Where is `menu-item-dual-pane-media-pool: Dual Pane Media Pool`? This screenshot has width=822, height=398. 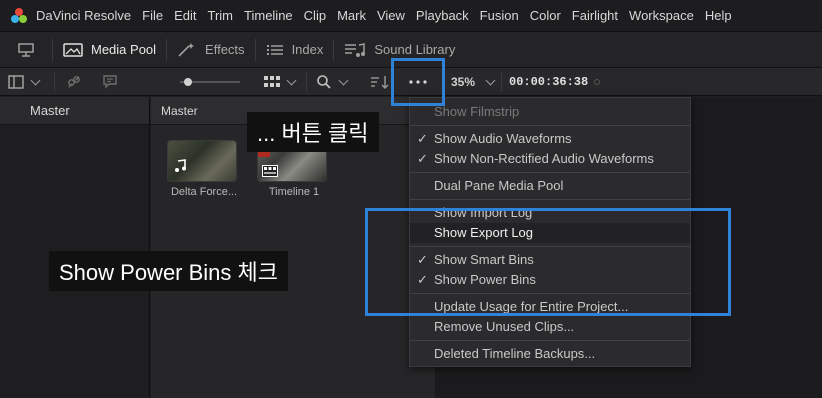
menu-item-dual-pane-media-pool: Dual Pane Media Pool is located at coordinates (550, 186).